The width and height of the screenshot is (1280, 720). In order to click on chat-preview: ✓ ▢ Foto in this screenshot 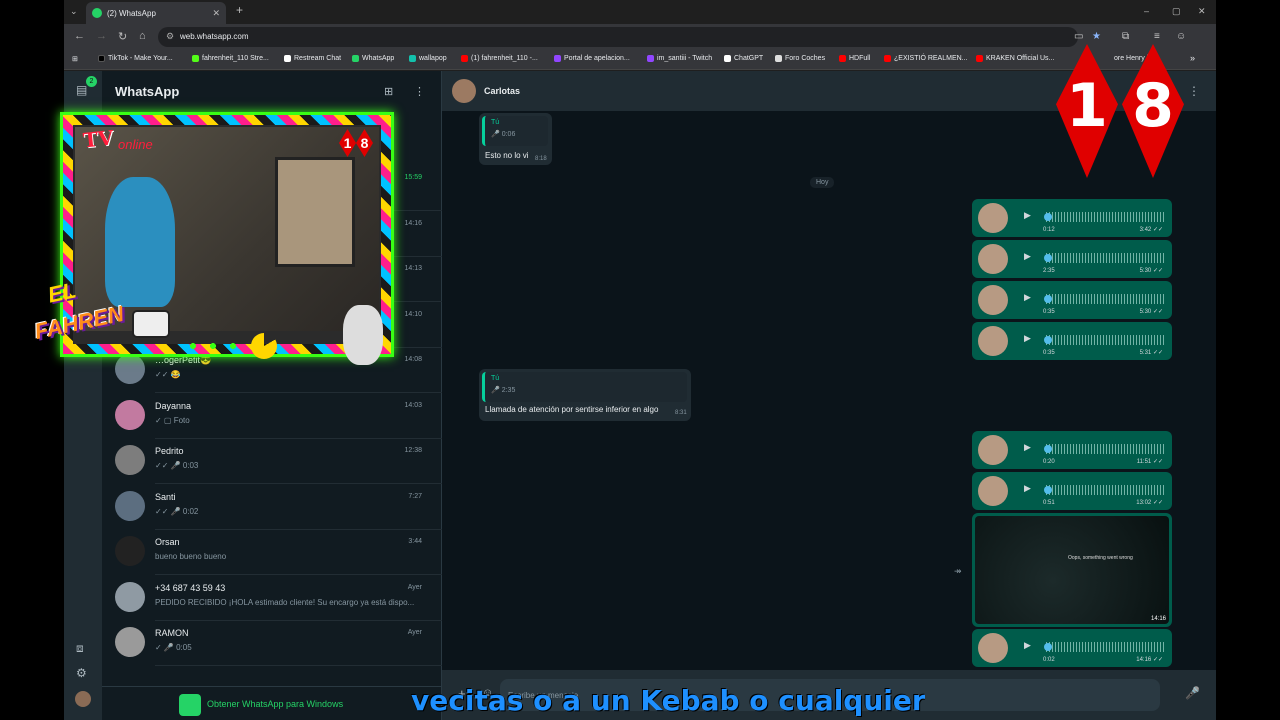, I will do `click(172, 420)`.